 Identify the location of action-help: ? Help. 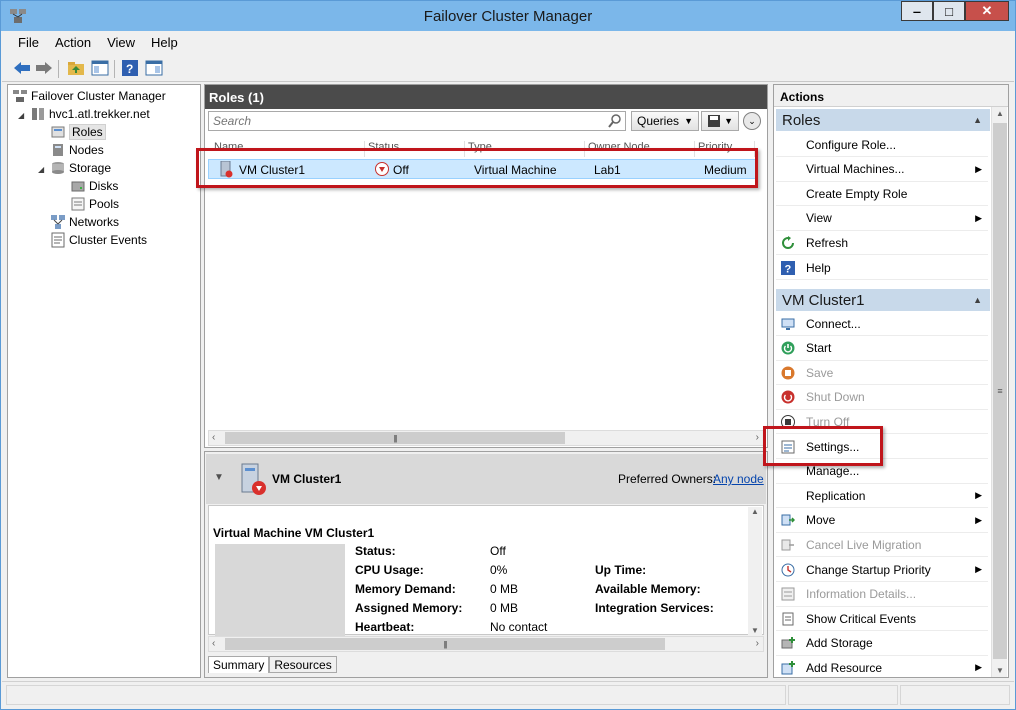
(882, 268).